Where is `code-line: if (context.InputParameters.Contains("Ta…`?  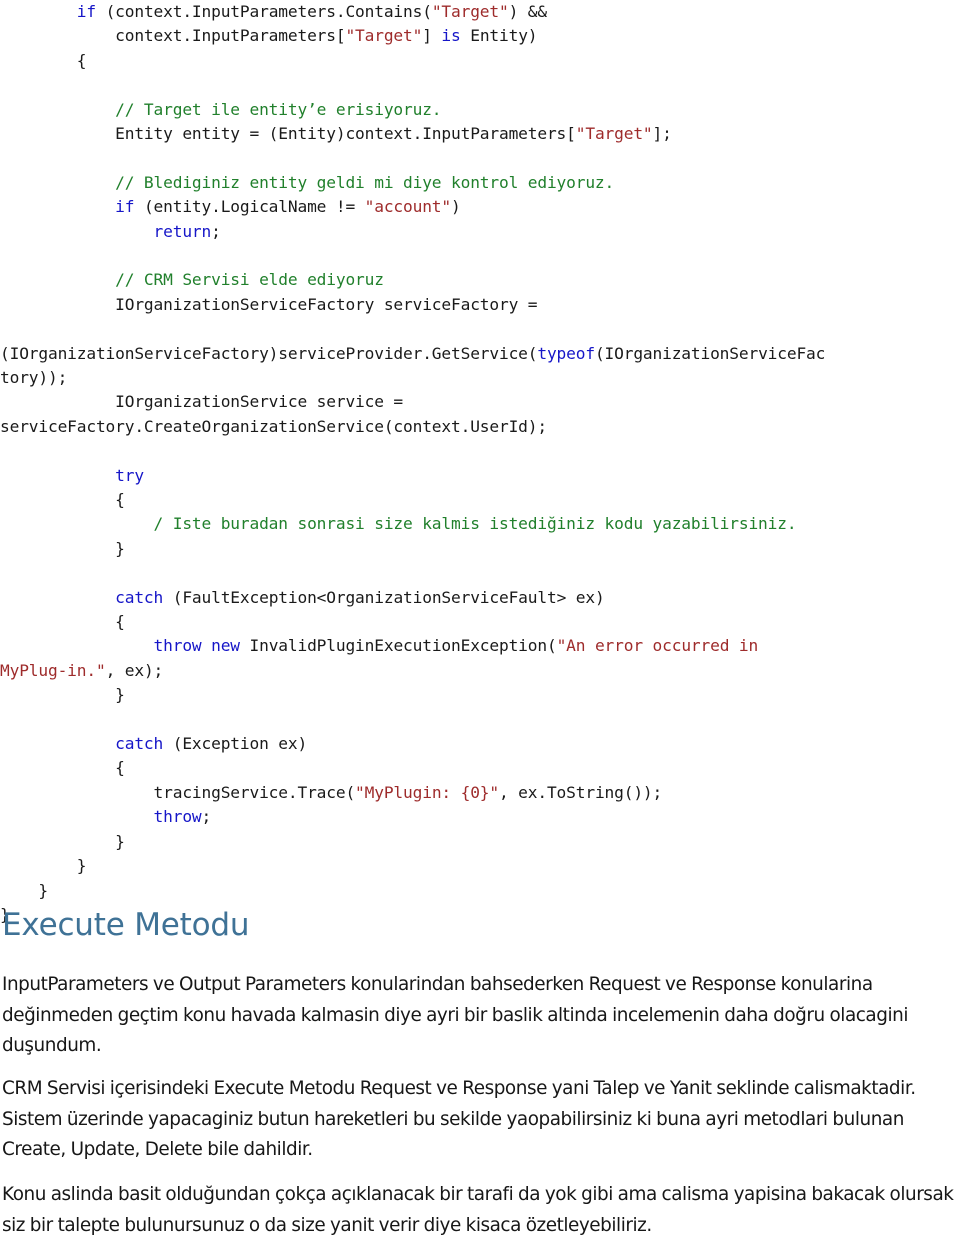
code-line: if (context.InputParameters.Contains("Ta… is located at coordinates (480, 12).